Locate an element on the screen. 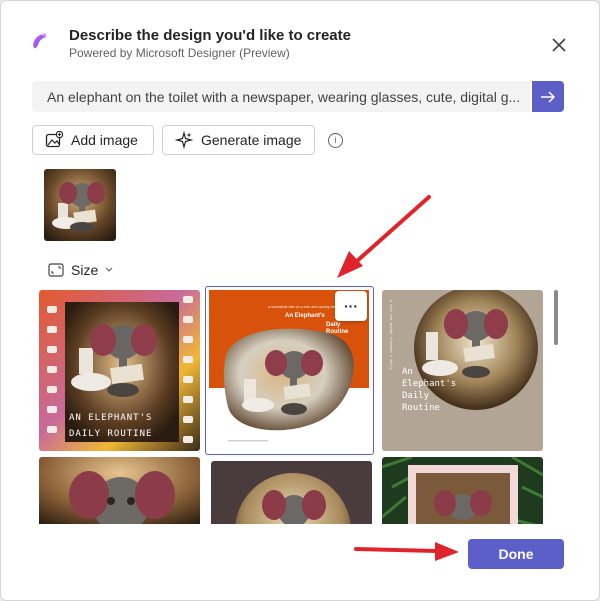 This screenshot has width=600, height=601. film-strip-line-2: DAILY ROUTINE is located at coordinates (110, 434).